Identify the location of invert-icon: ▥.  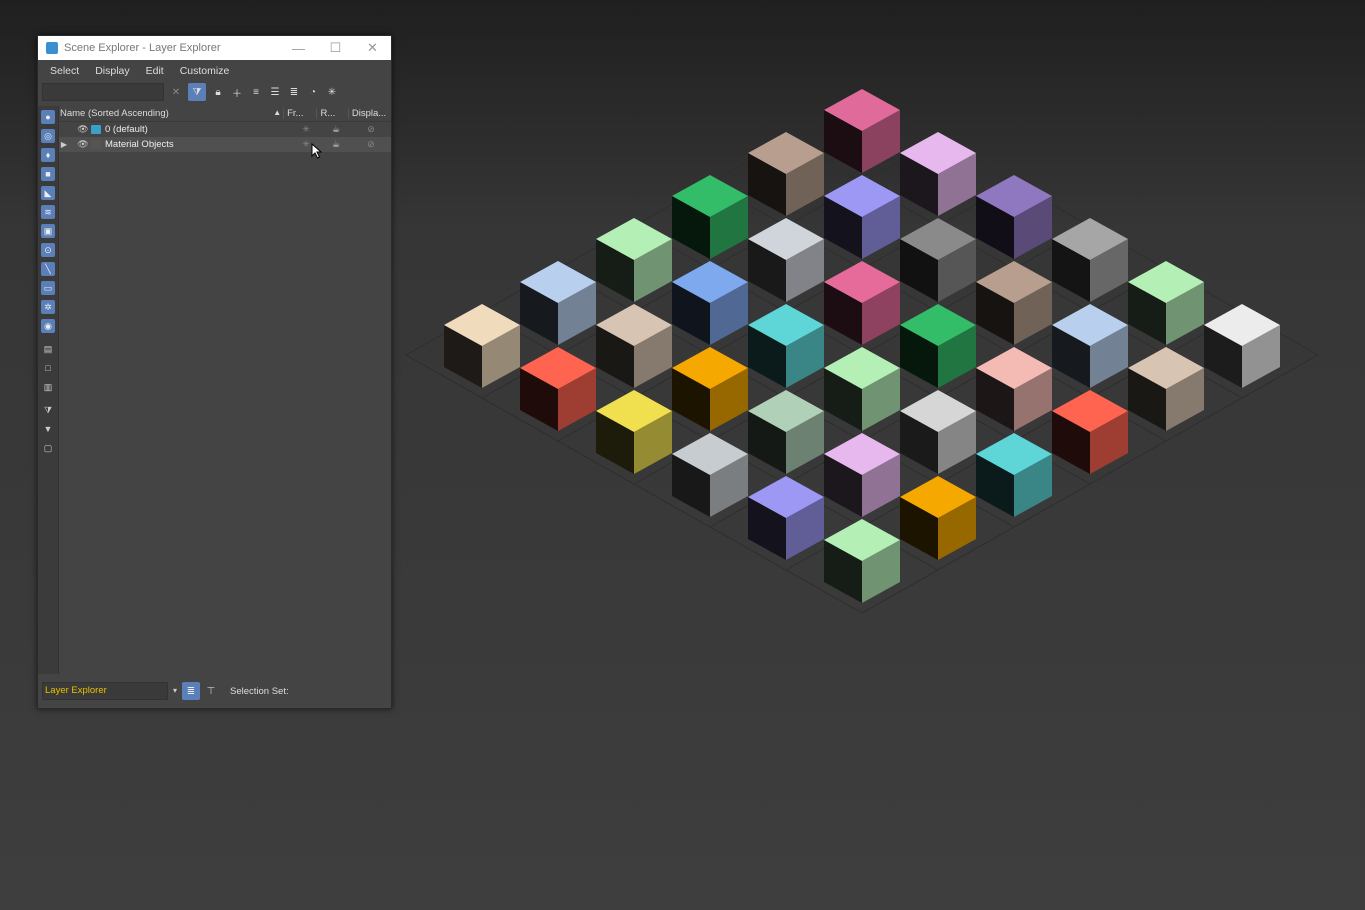
(48, 387).